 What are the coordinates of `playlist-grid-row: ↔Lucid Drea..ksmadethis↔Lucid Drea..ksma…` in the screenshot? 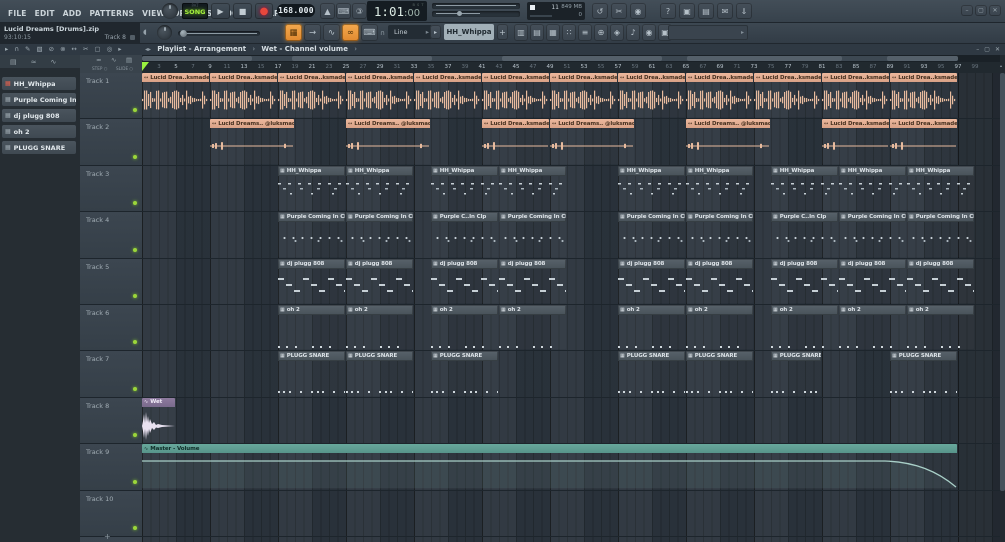 It's located at (571, 96).